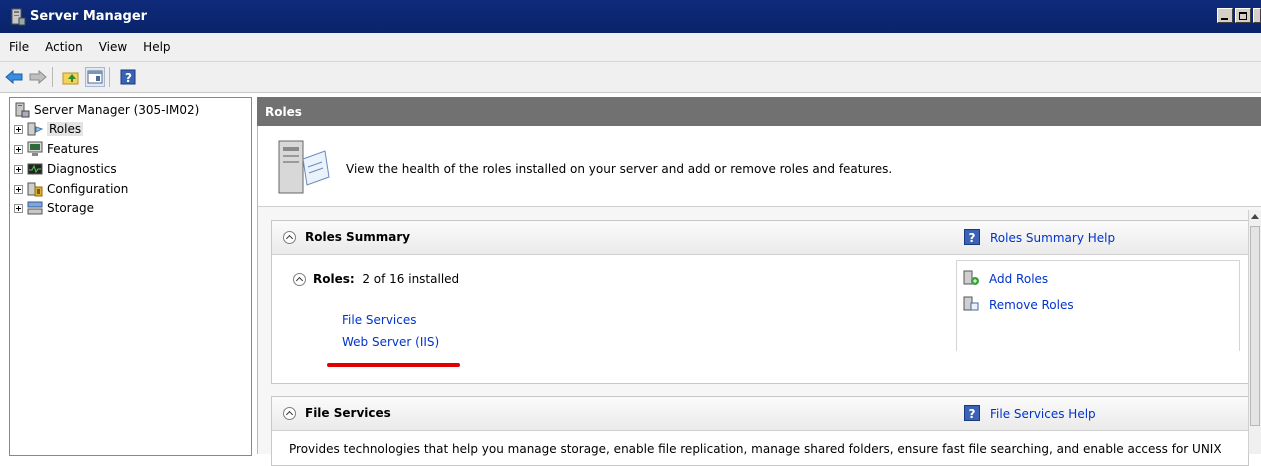  What do you see at coordinates (19, 47) in the screenshot?
I see `menu-file: File` at bounding box center [19, 47].